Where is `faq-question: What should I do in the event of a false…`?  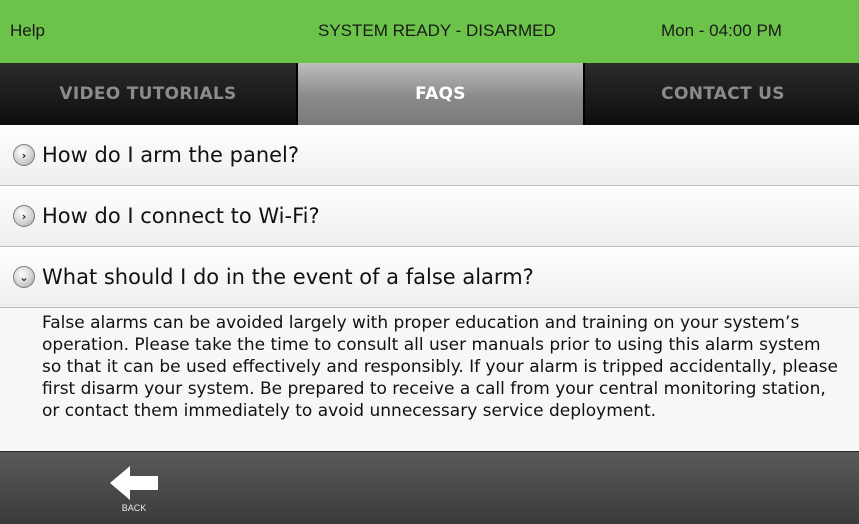 faq-question: What should I do in the event of a false… is located at coordinates (288, 277).